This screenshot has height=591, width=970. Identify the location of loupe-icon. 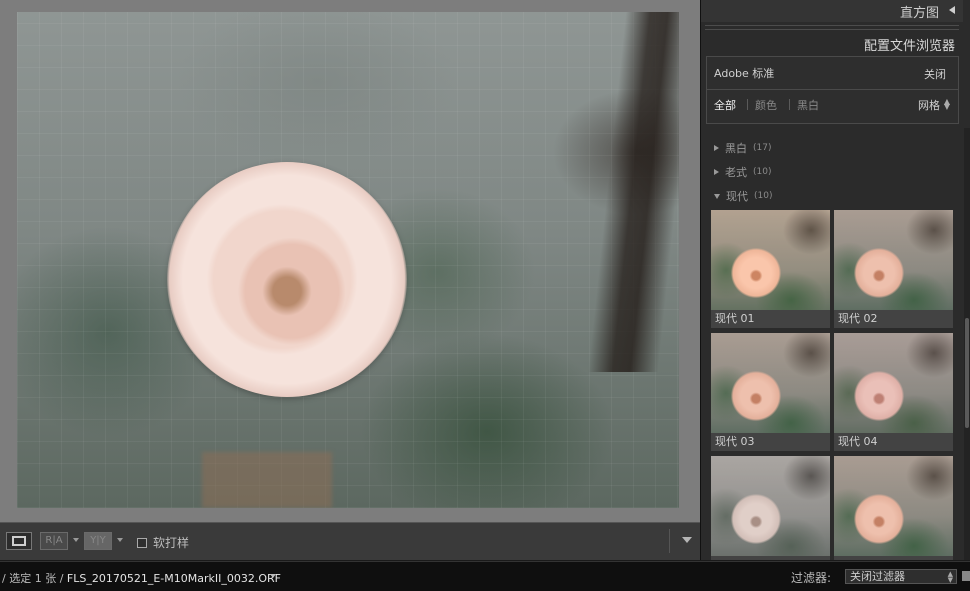
(19, 541).